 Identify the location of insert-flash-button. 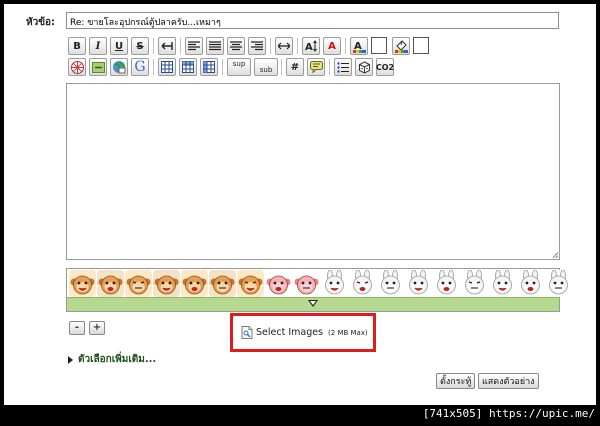
(77, 67).